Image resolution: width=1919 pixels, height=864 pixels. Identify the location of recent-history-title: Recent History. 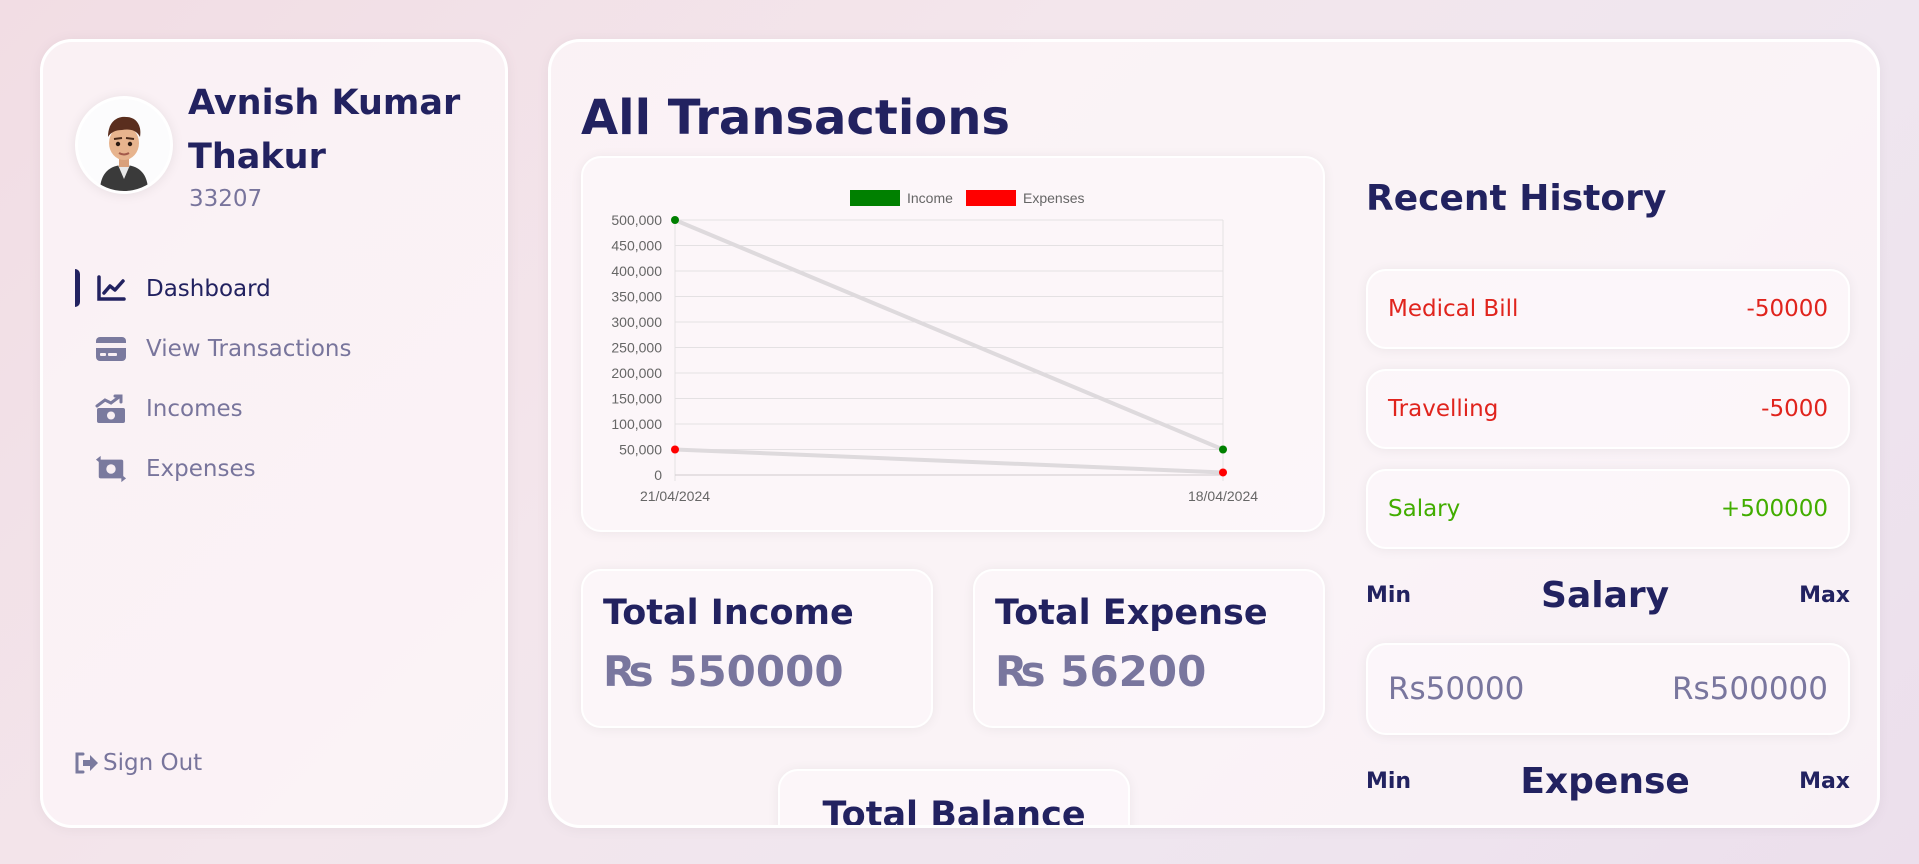
(1516, 198).